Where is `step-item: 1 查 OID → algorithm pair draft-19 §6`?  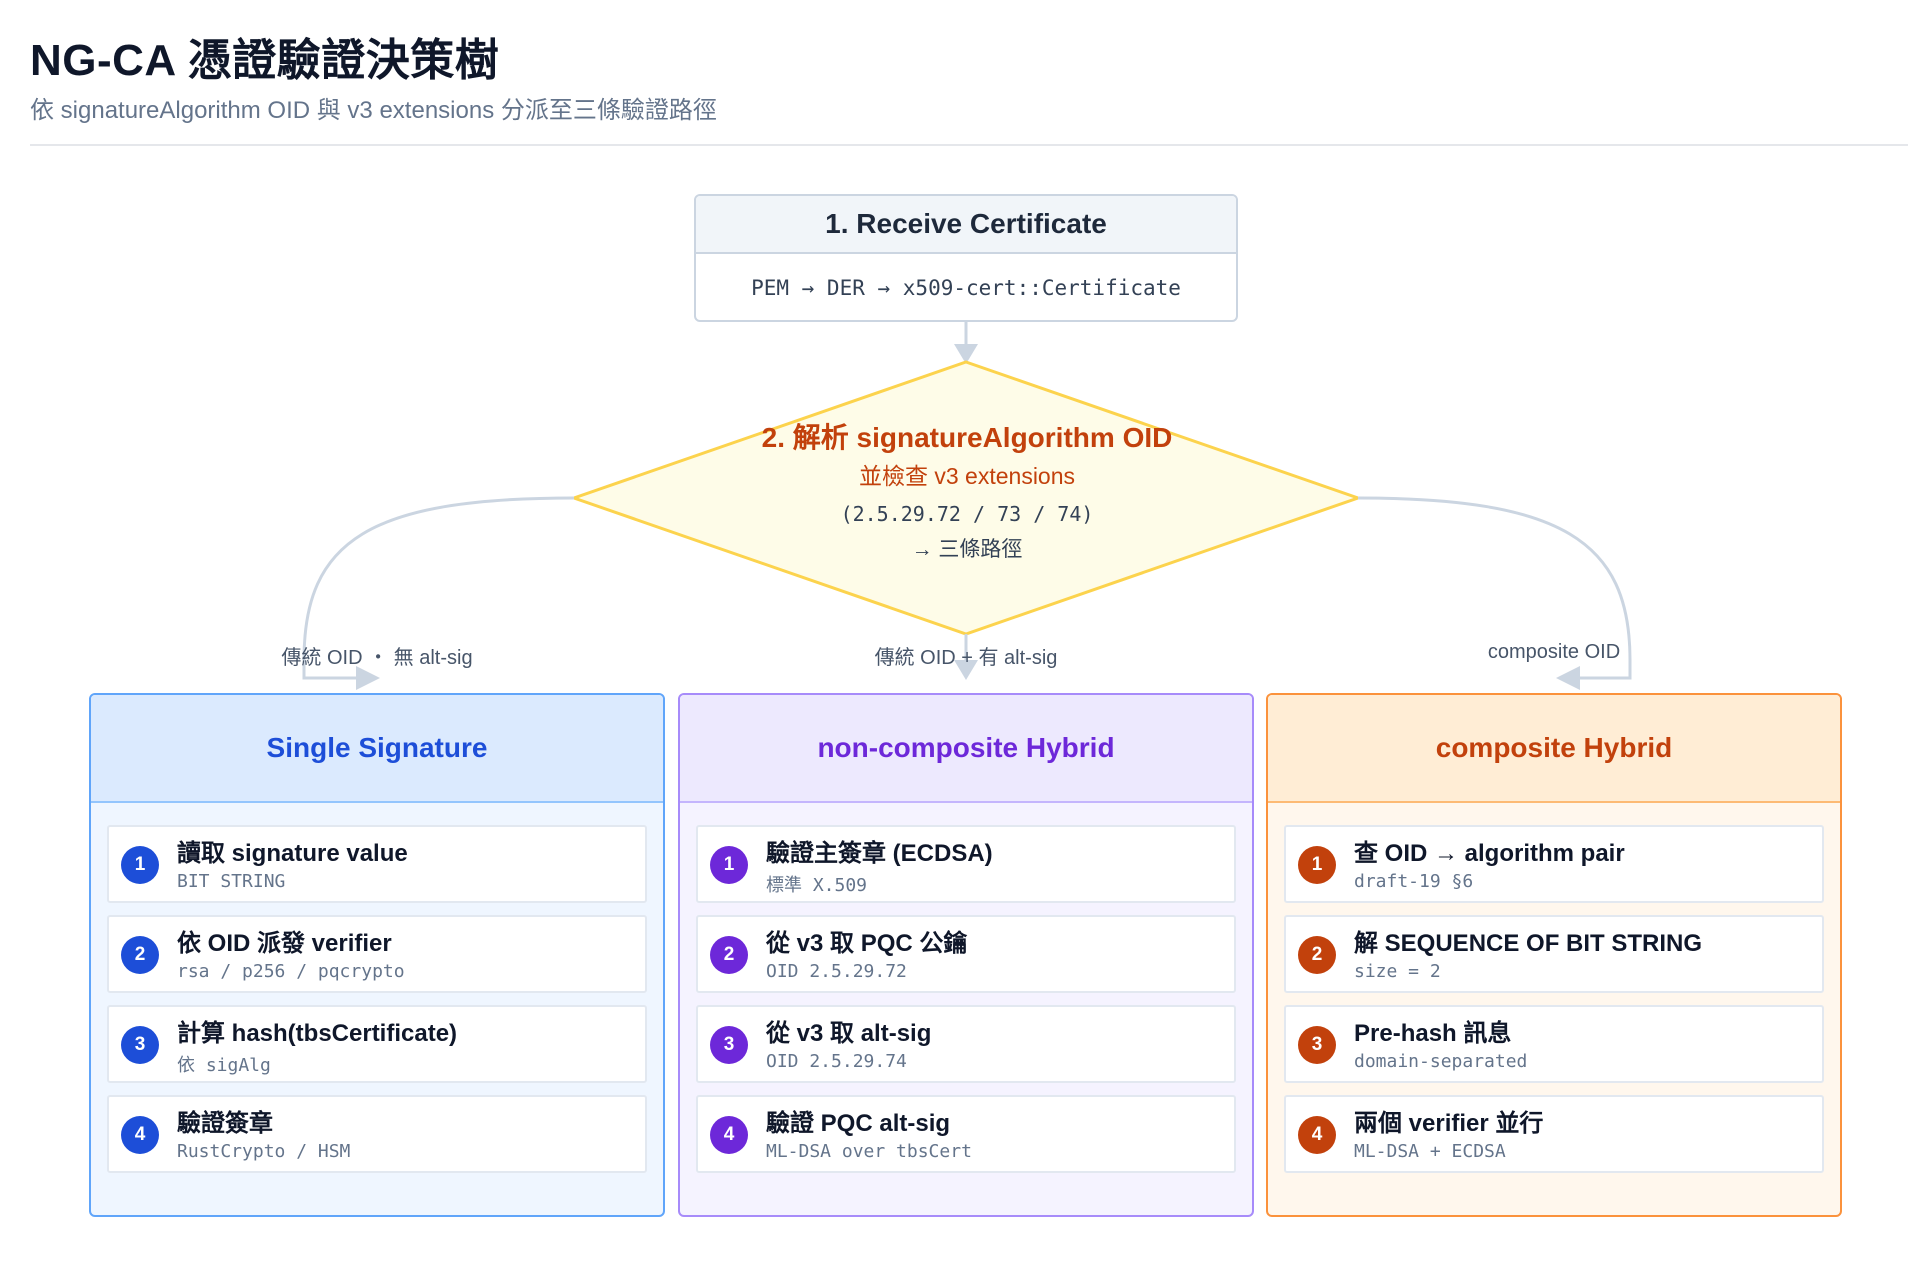
step-item: 1 查 OID → algorithm pair draft-19 §6 is located at coordinates (1554, 864).